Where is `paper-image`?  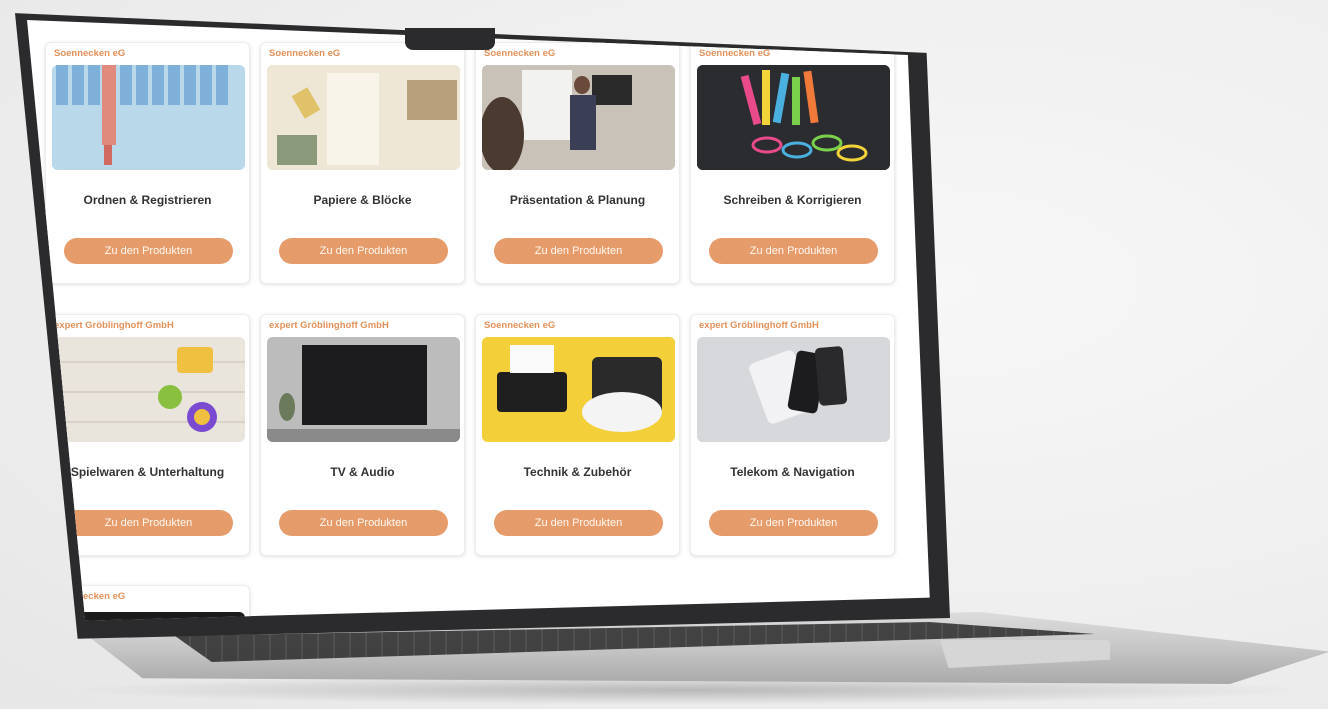 paper-image is located at coordinates (363, 117).